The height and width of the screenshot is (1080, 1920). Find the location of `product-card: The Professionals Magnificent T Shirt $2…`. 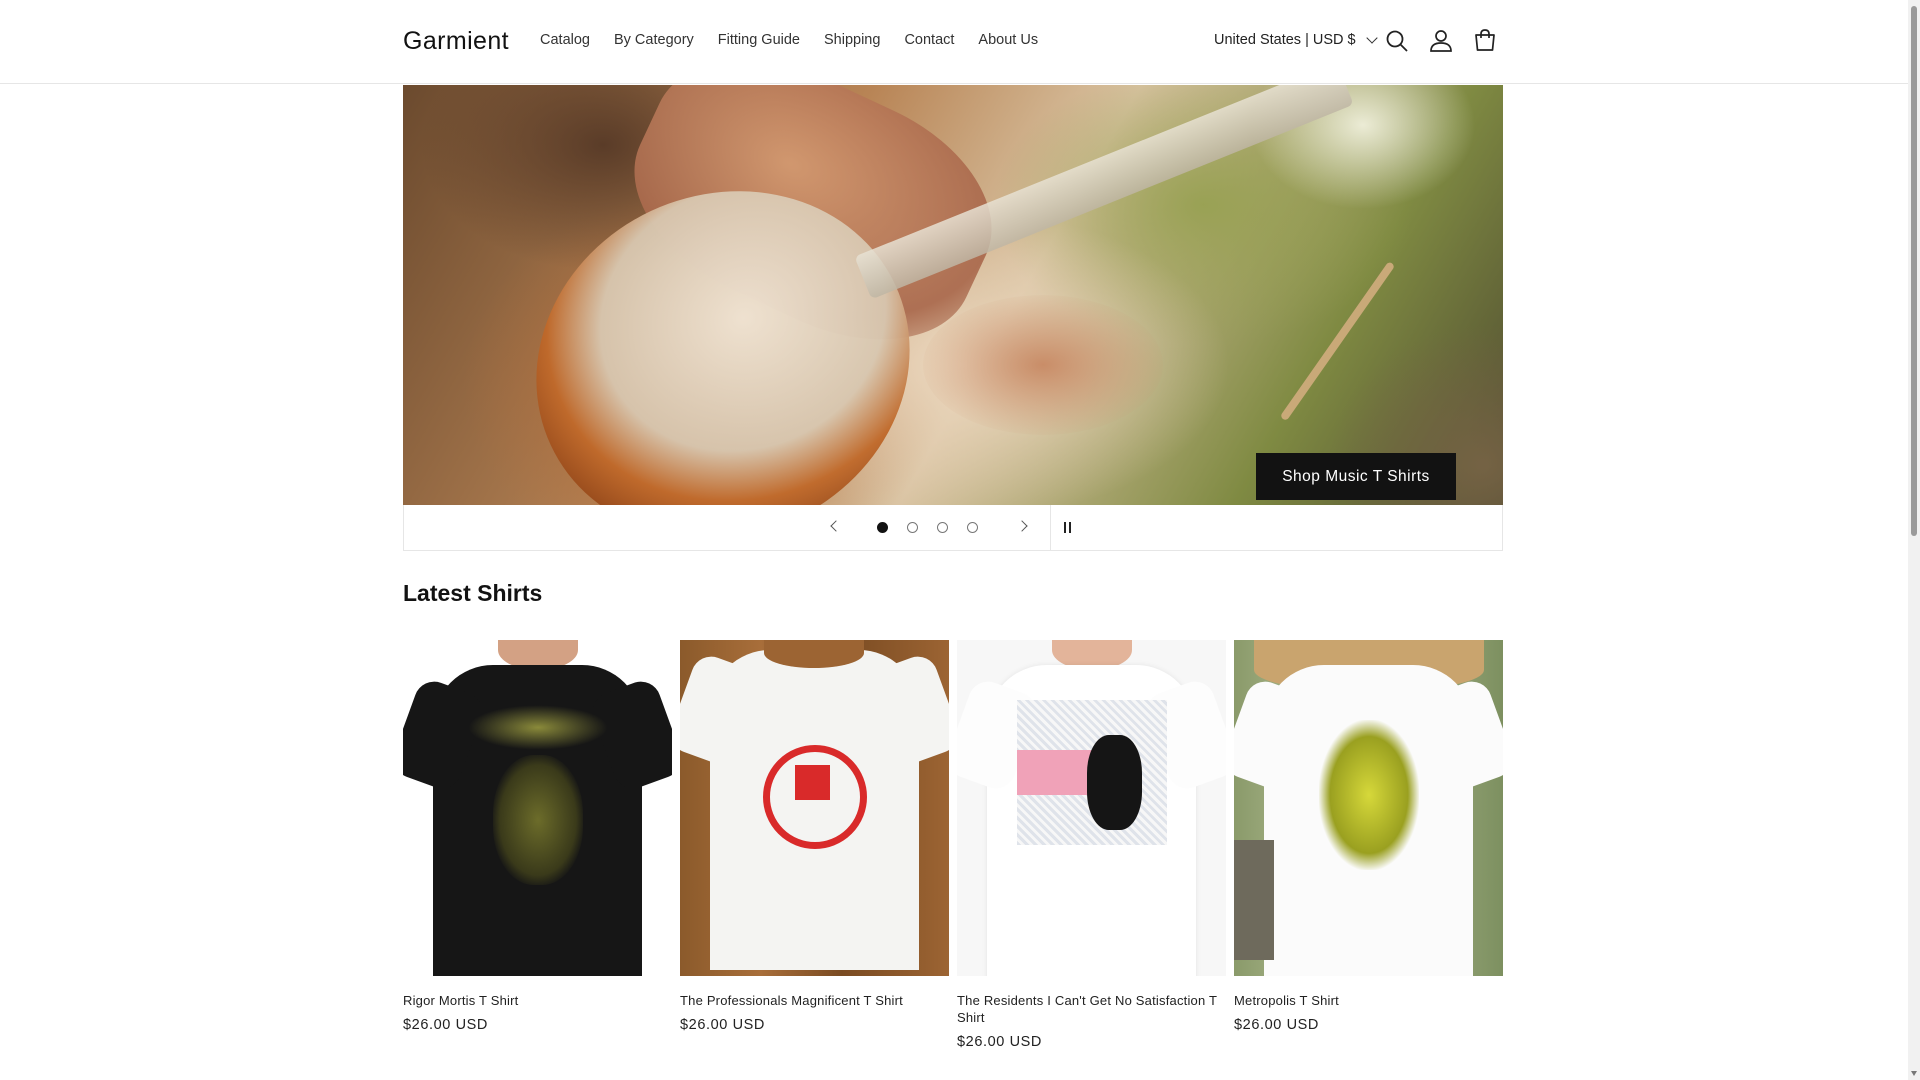

product-card: The Professionals Magnificent T Shirt $2… is located at coordinates (814, 836).